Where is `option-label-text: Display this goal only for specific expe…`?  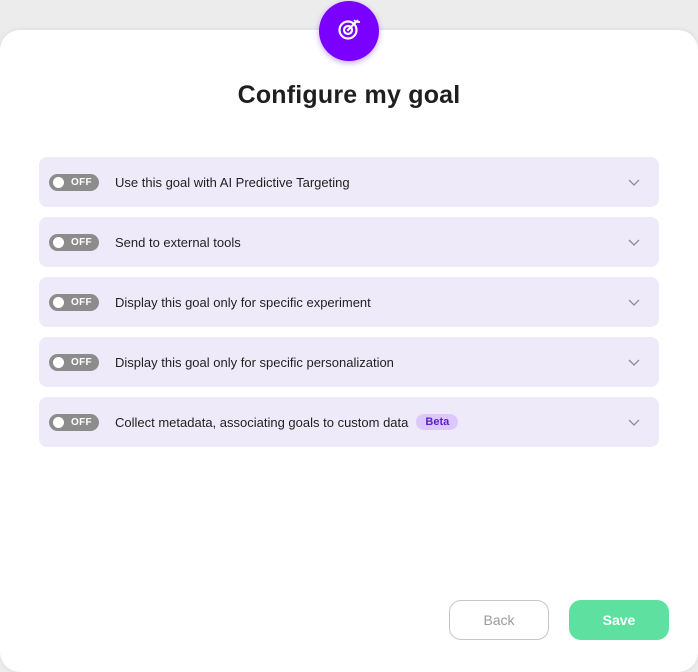
option-label-text: Display this goal only for specific expe… is located at coordinates (243, 302).